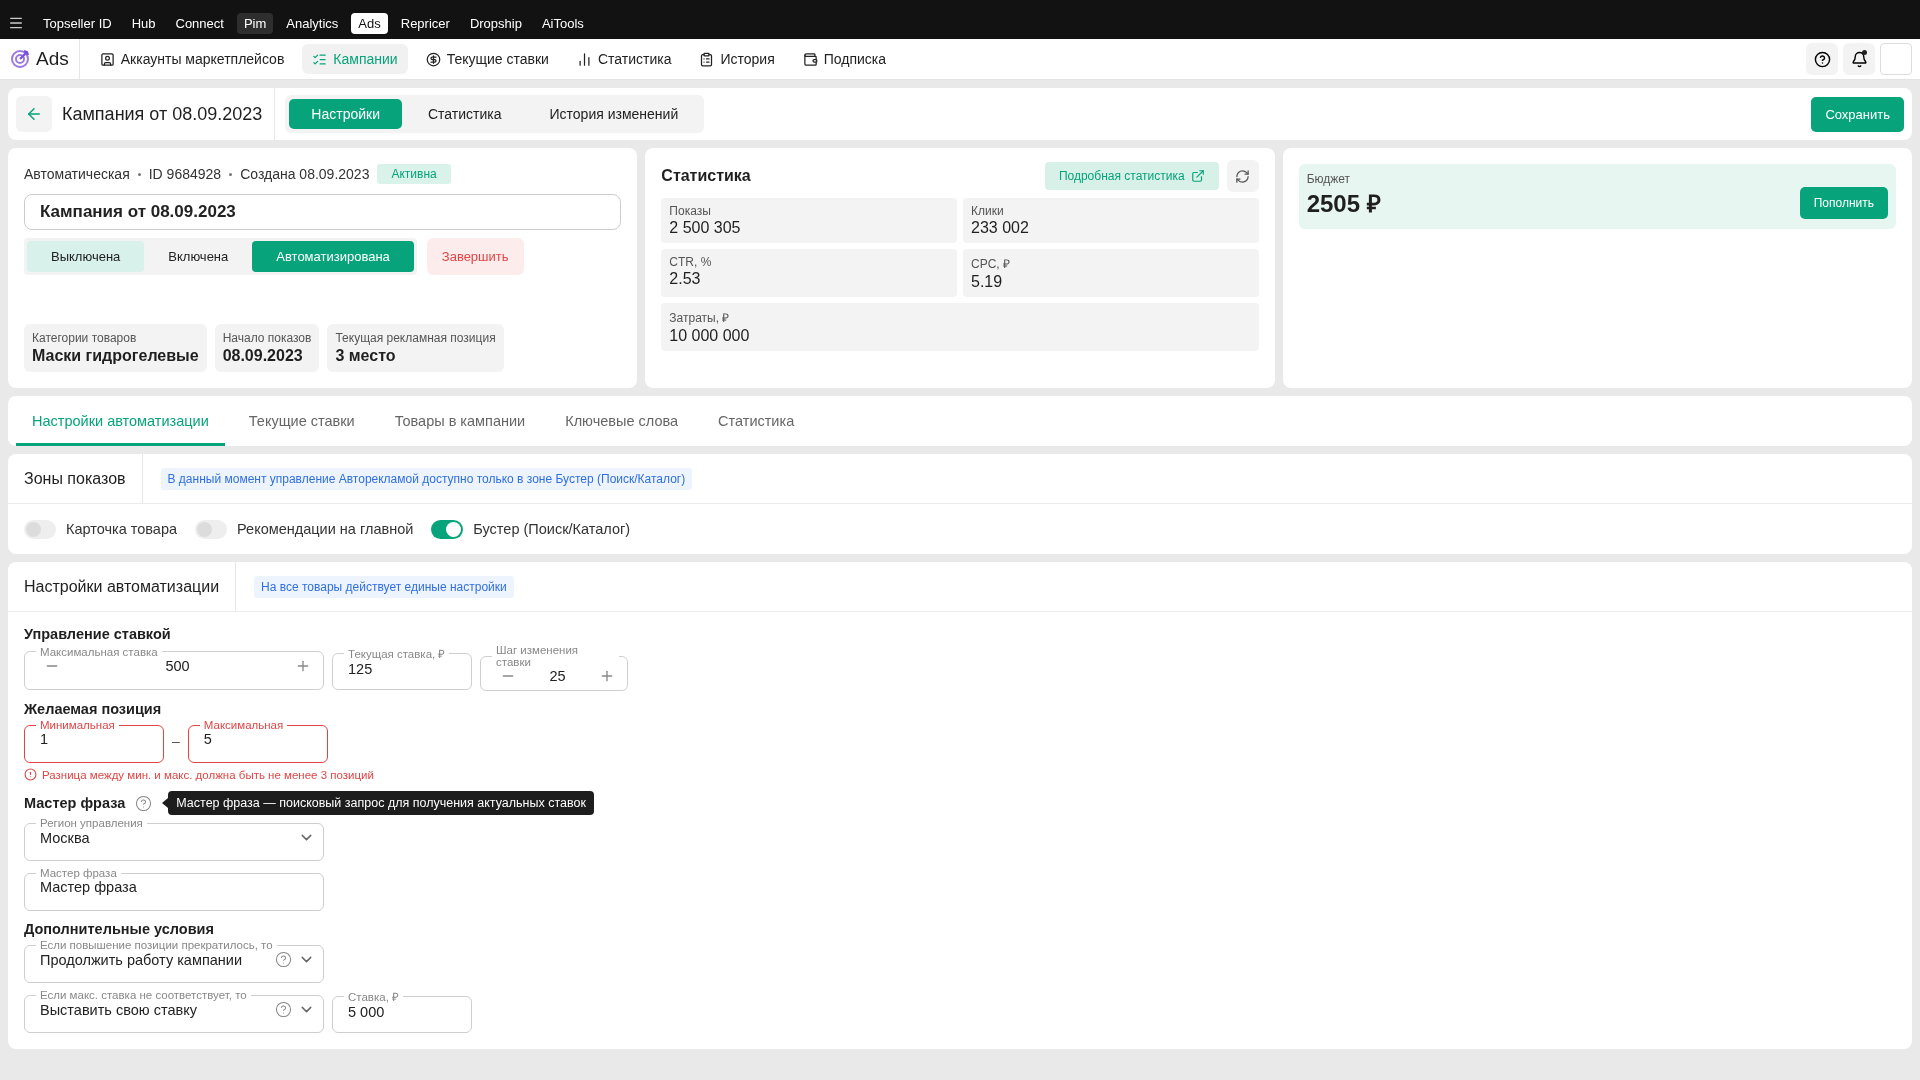  I want to click on card-title: Статистика, so click(706, 176).